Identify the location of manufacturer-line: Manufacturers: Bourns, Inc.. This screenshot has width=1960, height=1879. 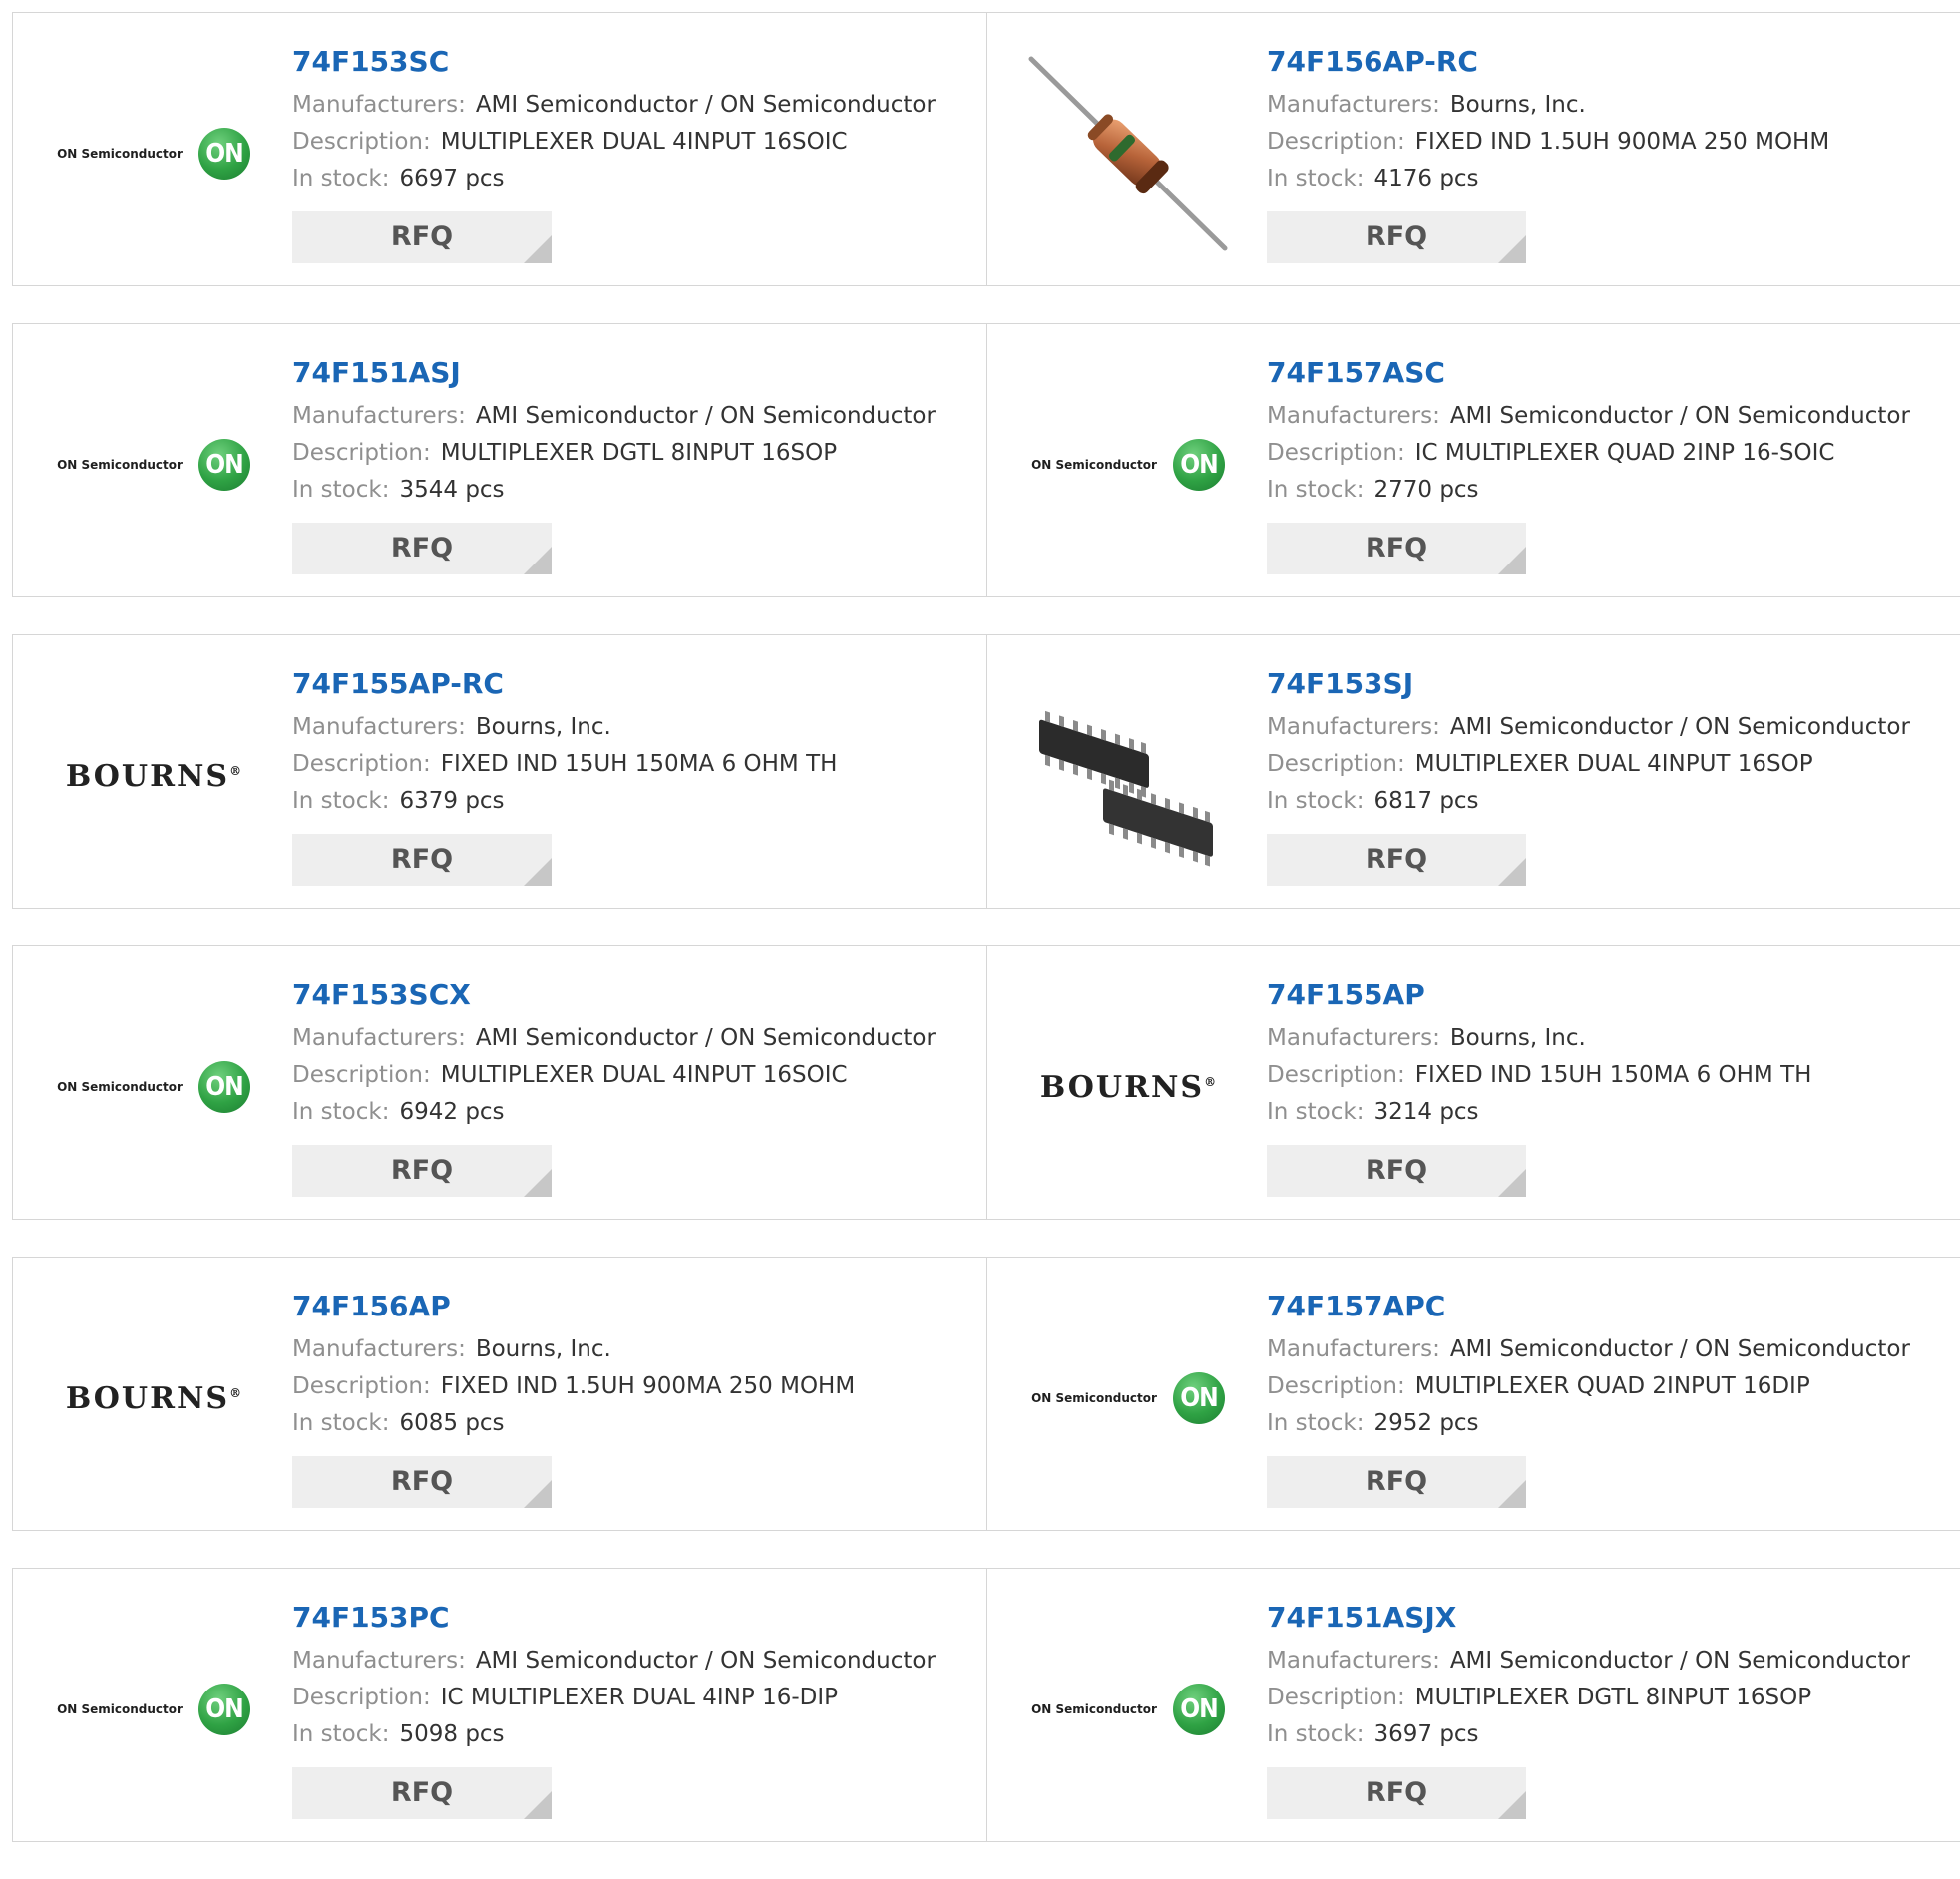
(1609, 1038).